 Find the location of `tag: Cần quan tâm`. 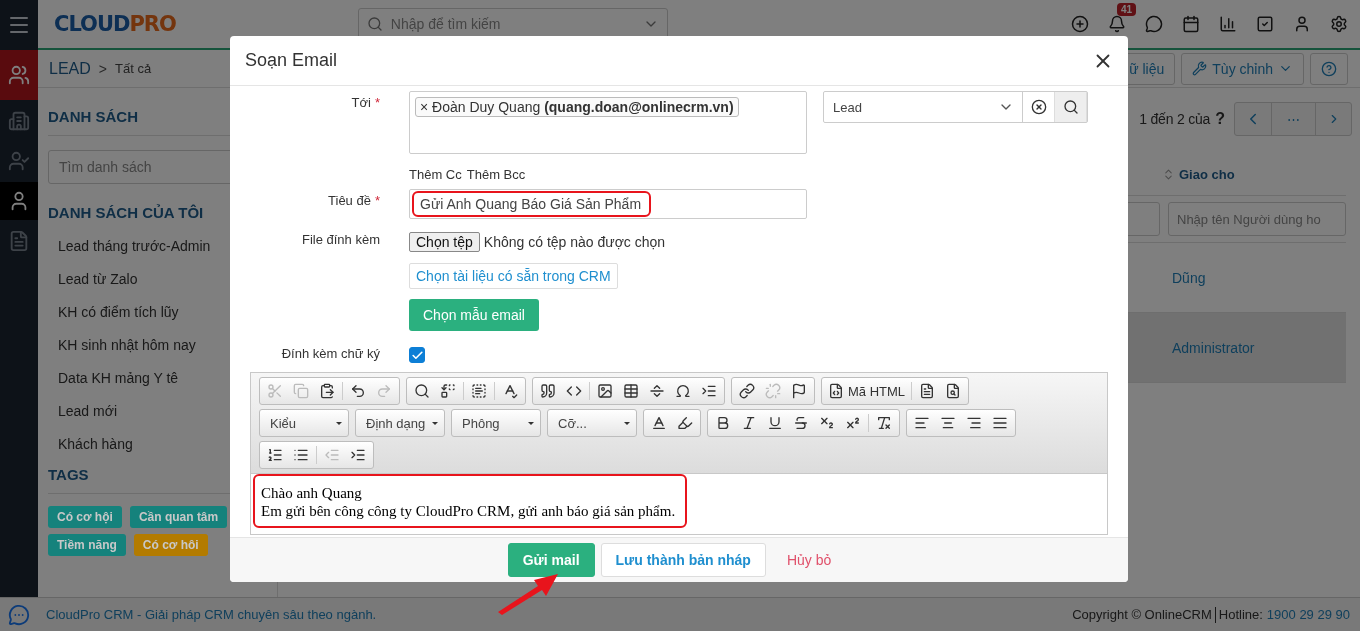

tag: Cần quan tâm is located at coordinates (178, 517).